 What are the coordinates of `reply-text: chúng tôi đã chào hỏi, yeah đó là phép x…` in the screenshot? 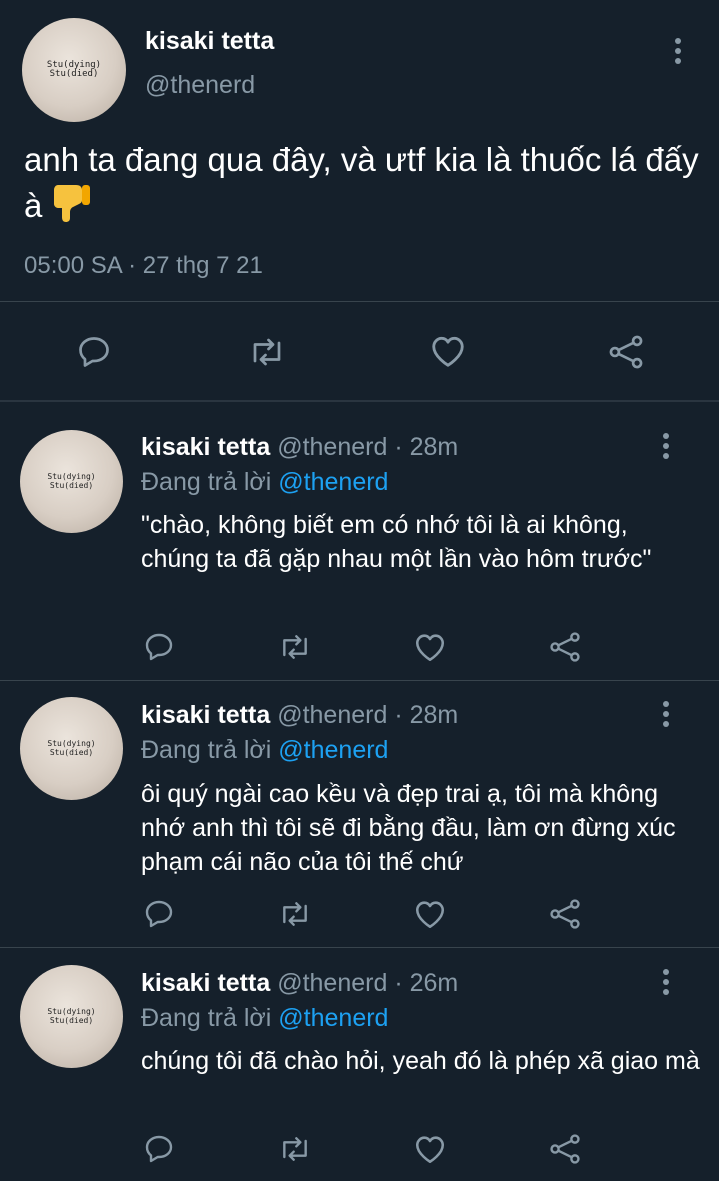 It's located at (420, 1061).